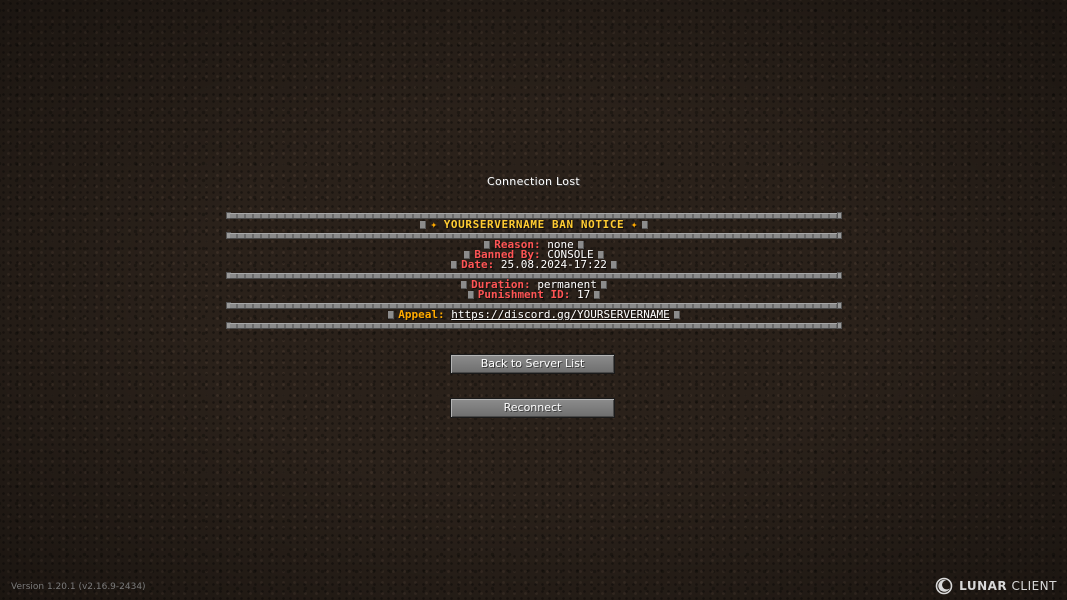 The width and height of the screenshot is (1067, 600). I want to click on brand-name-strong: LUNAR, so click(983, 586).